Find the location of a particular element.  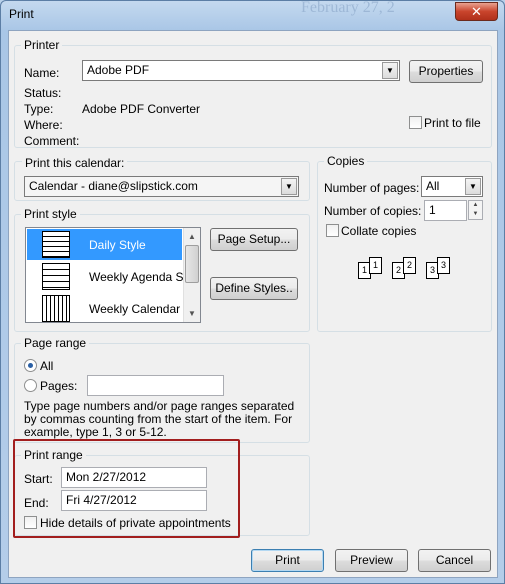

properties-button: Properties is located at coordinates (446, 71).